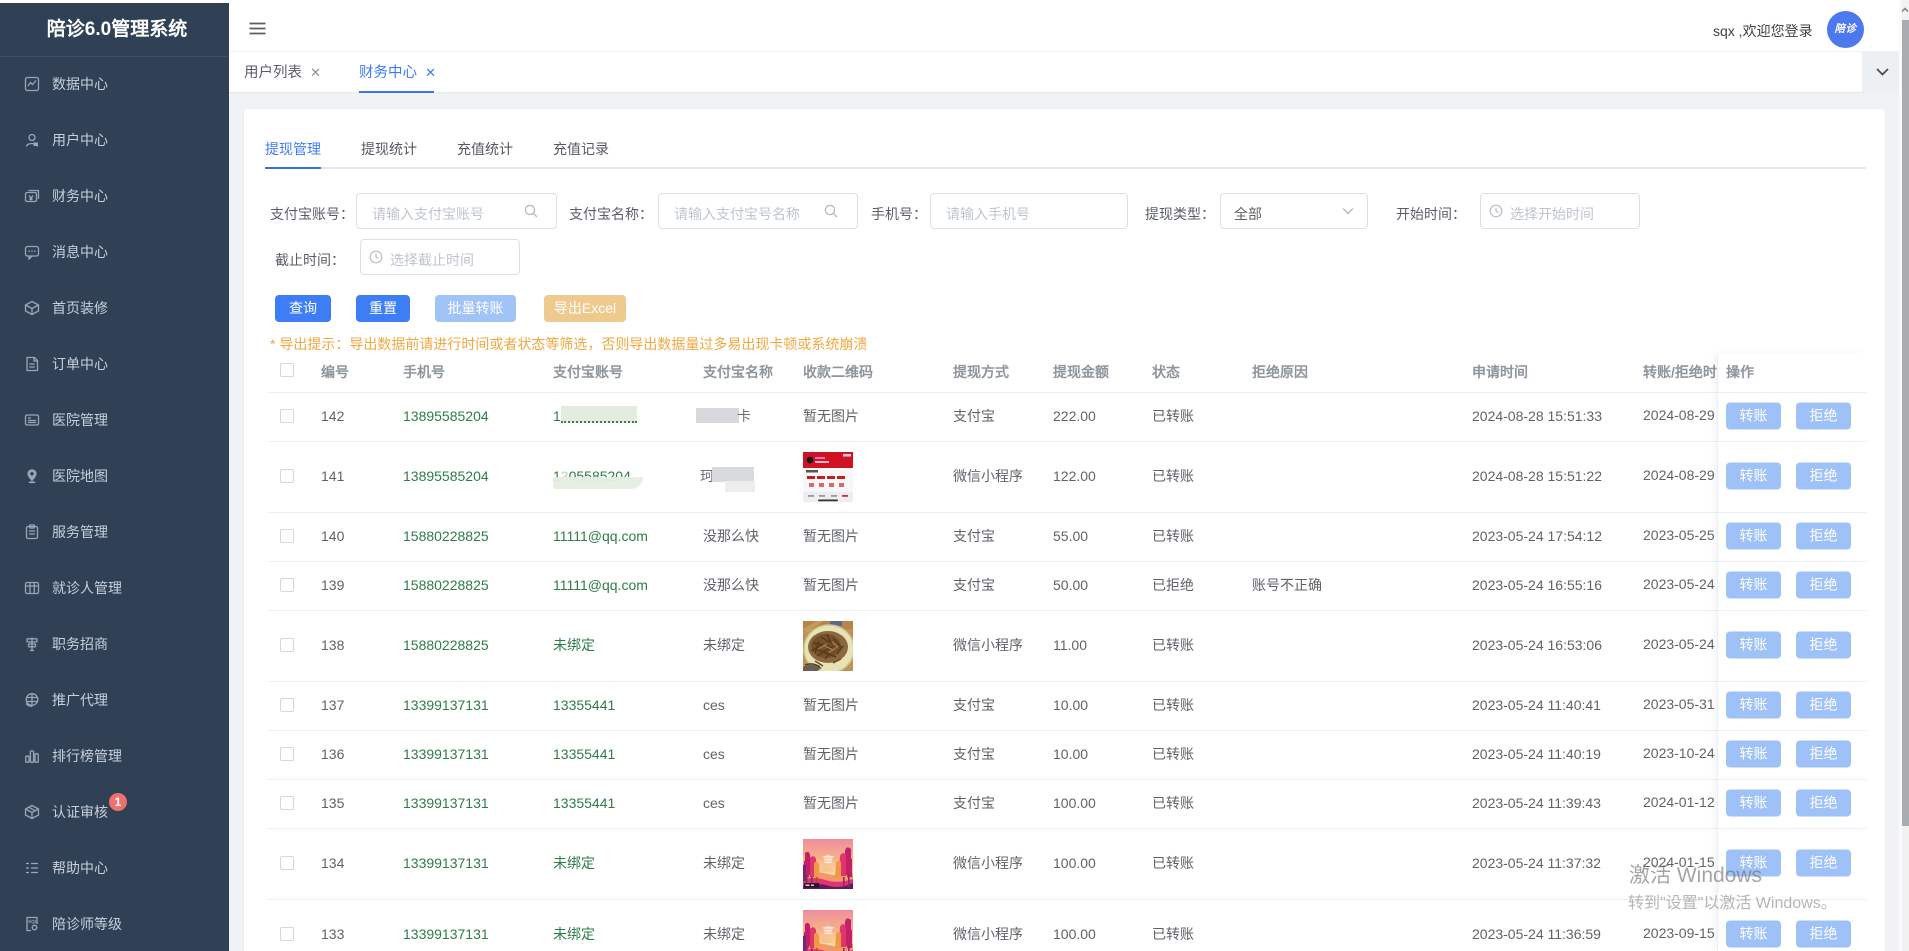  I want to click on svg-text: SQL, so click(33, 921).